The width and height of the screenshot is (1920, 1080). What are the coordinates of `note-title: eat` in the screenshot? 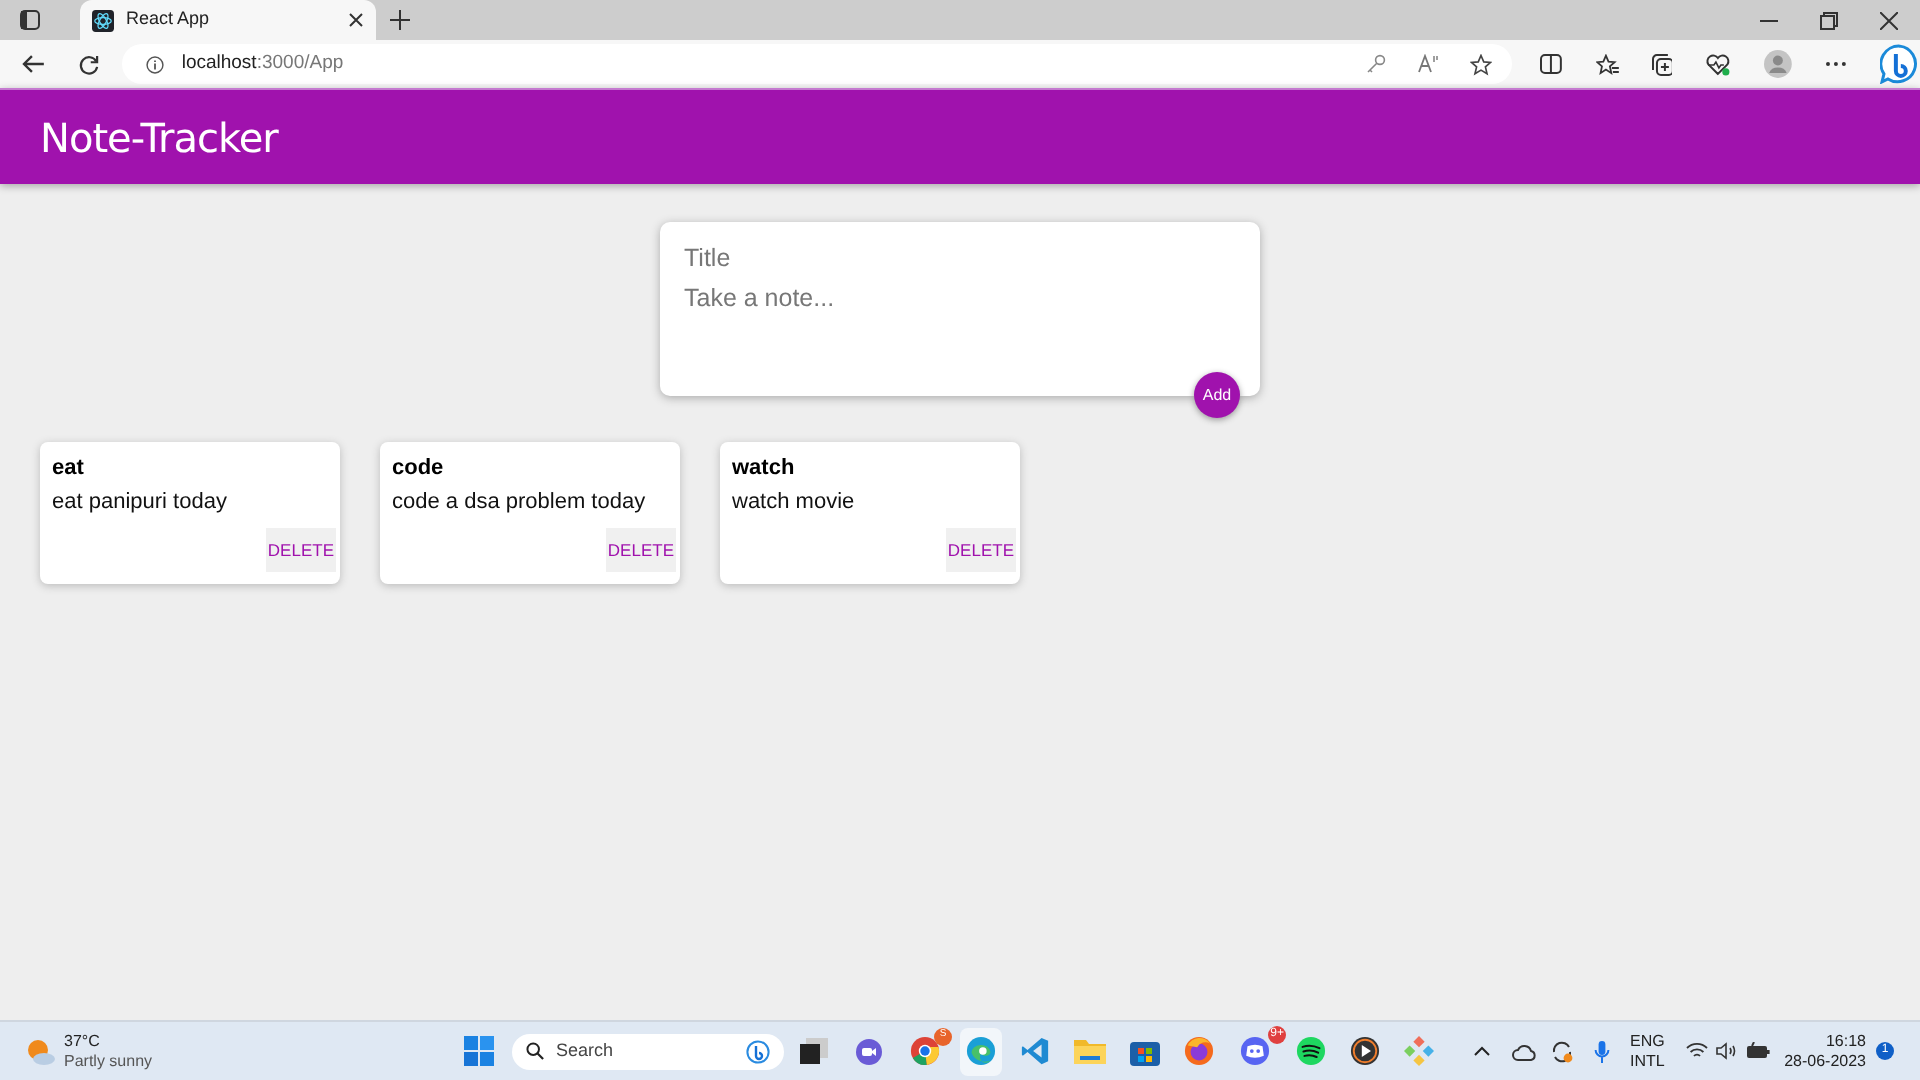 It's located at (69, 468).